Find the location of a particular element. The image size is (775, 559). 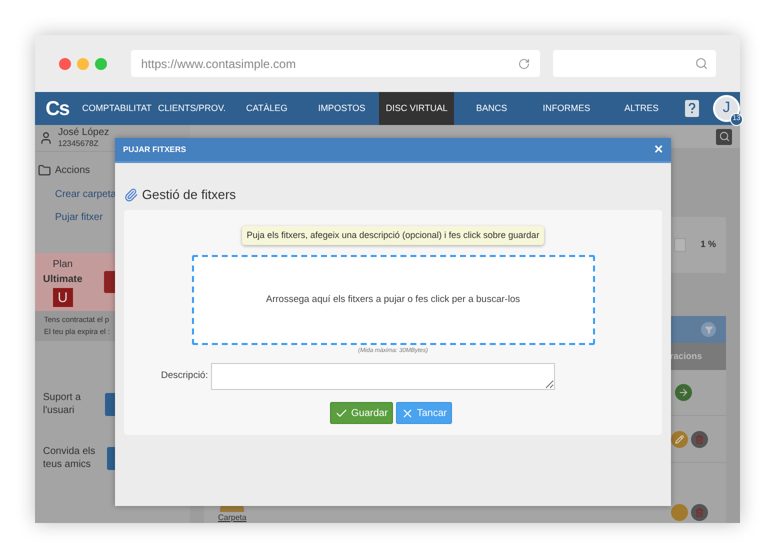

folder-label: Carpeta is located at coordinates (232, 518).